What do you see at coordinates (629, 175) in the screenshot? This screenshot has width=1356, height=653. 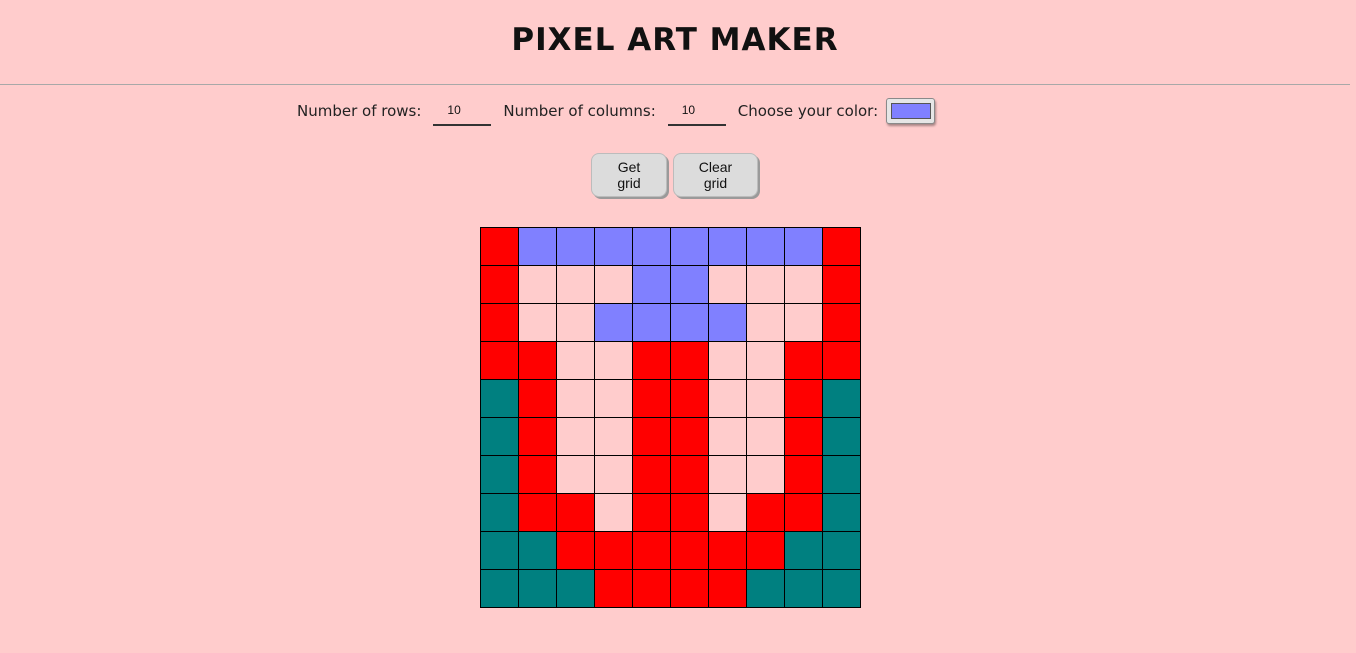 I see `get-grid-button: Get grid` at bounding box center [629, 175].